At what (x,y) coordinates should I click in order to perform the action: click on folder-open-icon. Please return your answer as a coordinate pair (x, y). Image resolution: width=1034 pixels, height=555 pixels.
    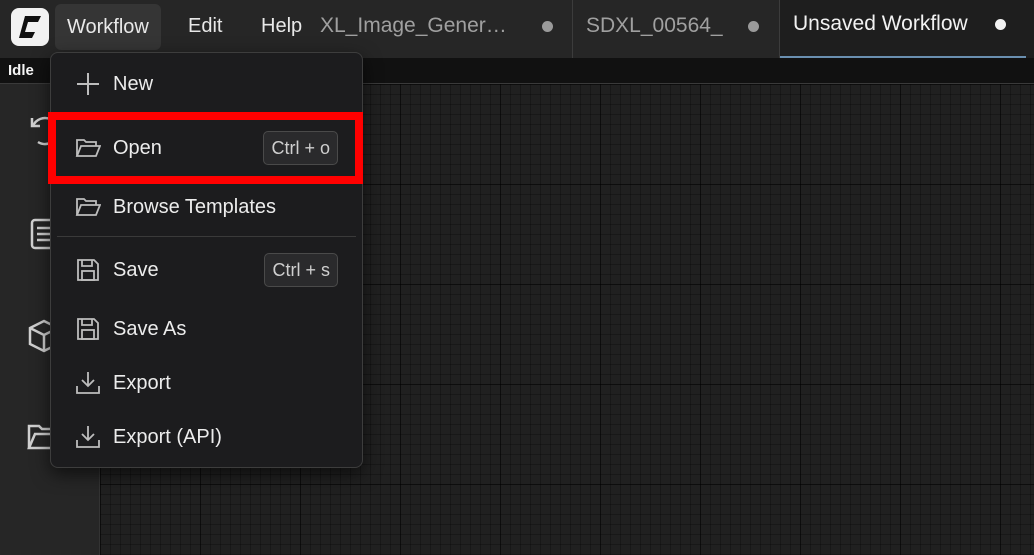
    Looking at the image, I should click on (88, 207).